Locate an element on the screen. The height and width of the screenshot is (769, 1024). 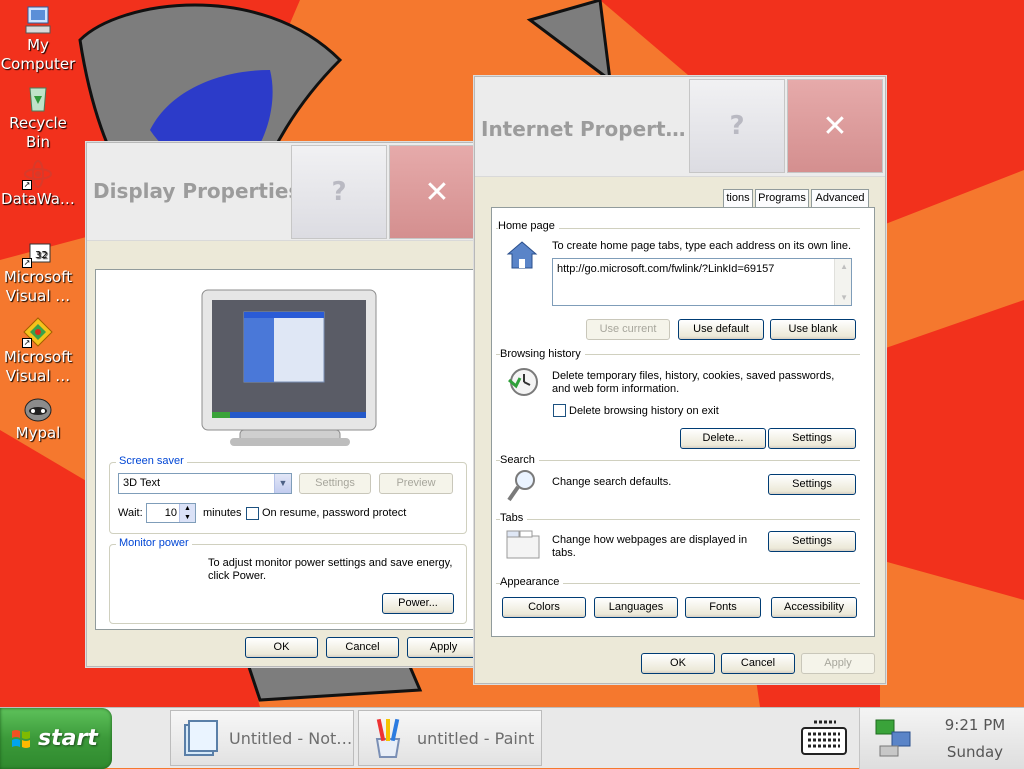
wait-value: 10 is located at coordinates (170, 513).